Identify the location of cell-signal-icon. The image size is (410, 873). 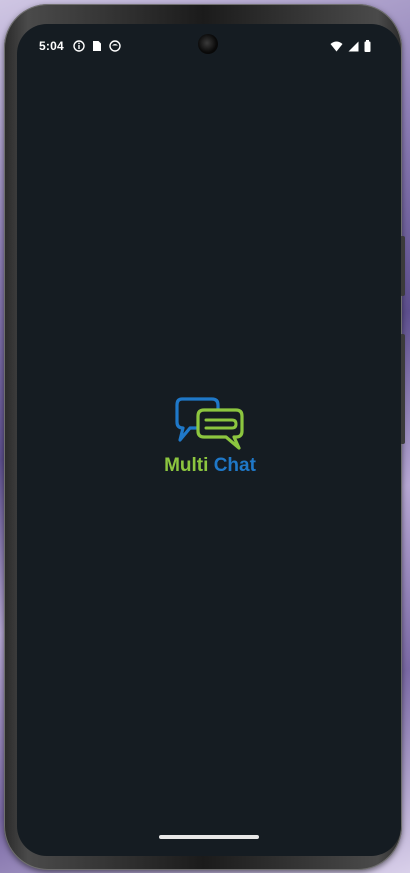
(353, 48).